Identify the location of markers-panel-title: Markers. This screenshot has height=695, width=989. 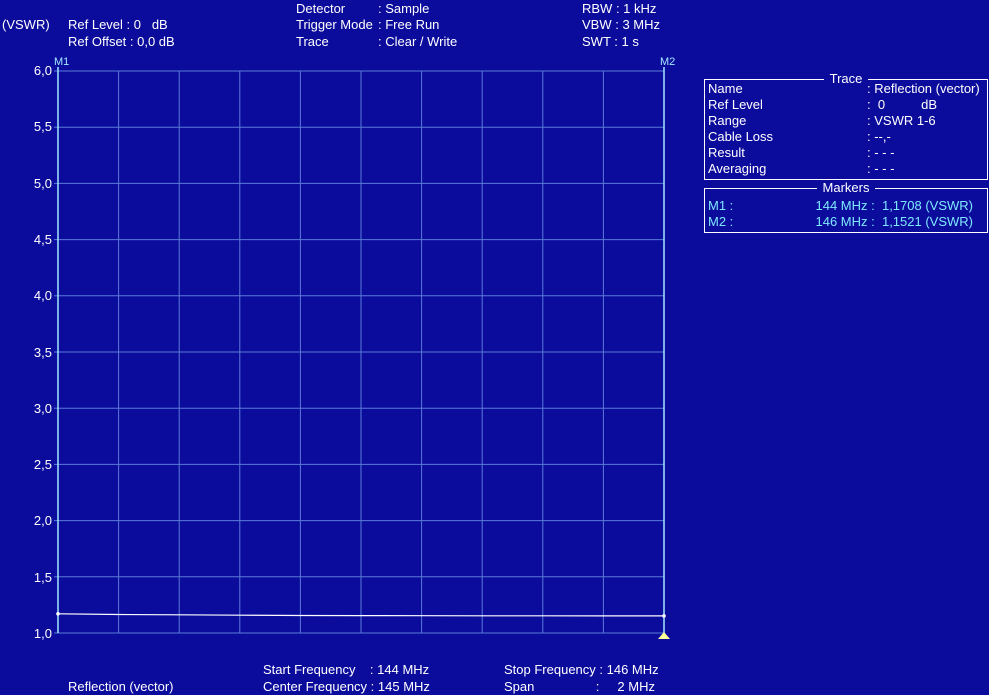
(846, 187).